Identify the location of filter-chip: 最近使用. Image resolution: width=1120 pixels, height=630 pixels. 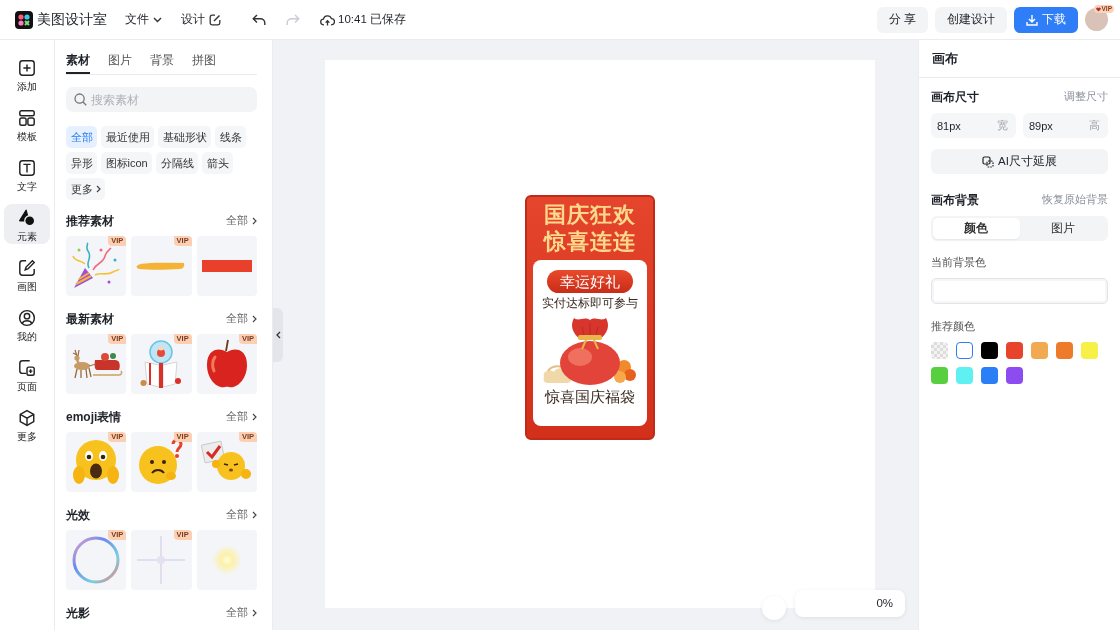
(127, 137).